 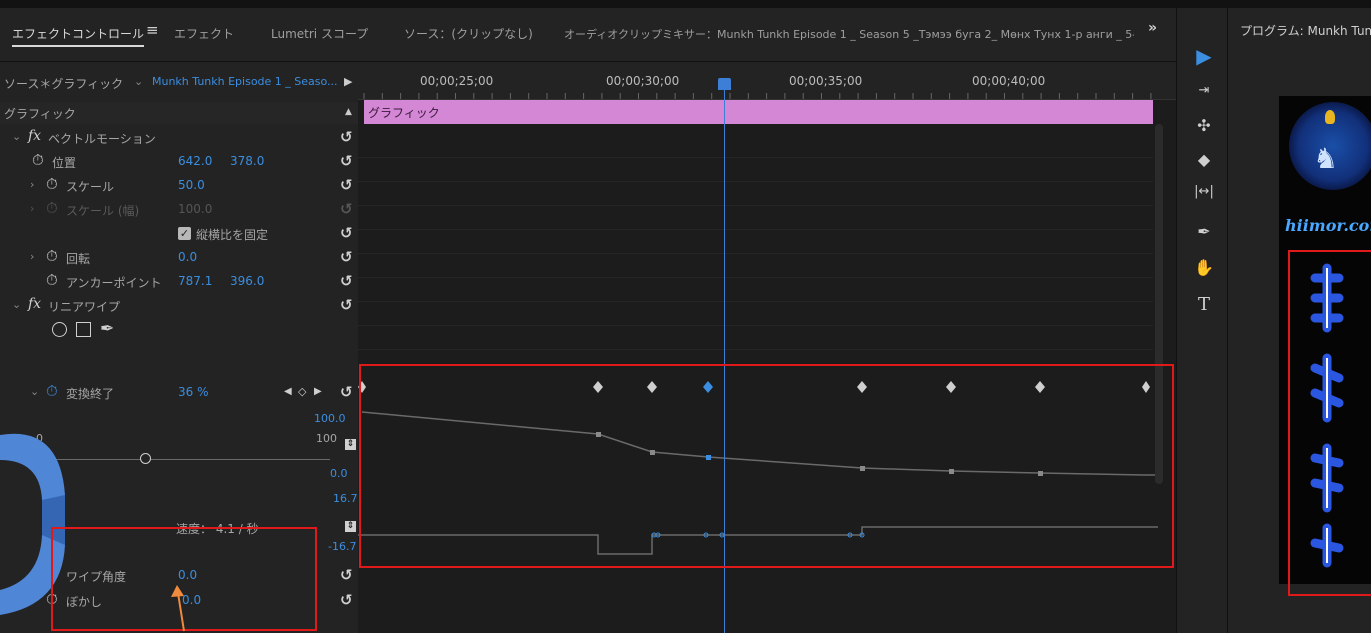 What do you see at coordinates (1204, 191) in the screenshot?
I see `slip-tool-icon: |↔|` at bounding box center [1204, 191].